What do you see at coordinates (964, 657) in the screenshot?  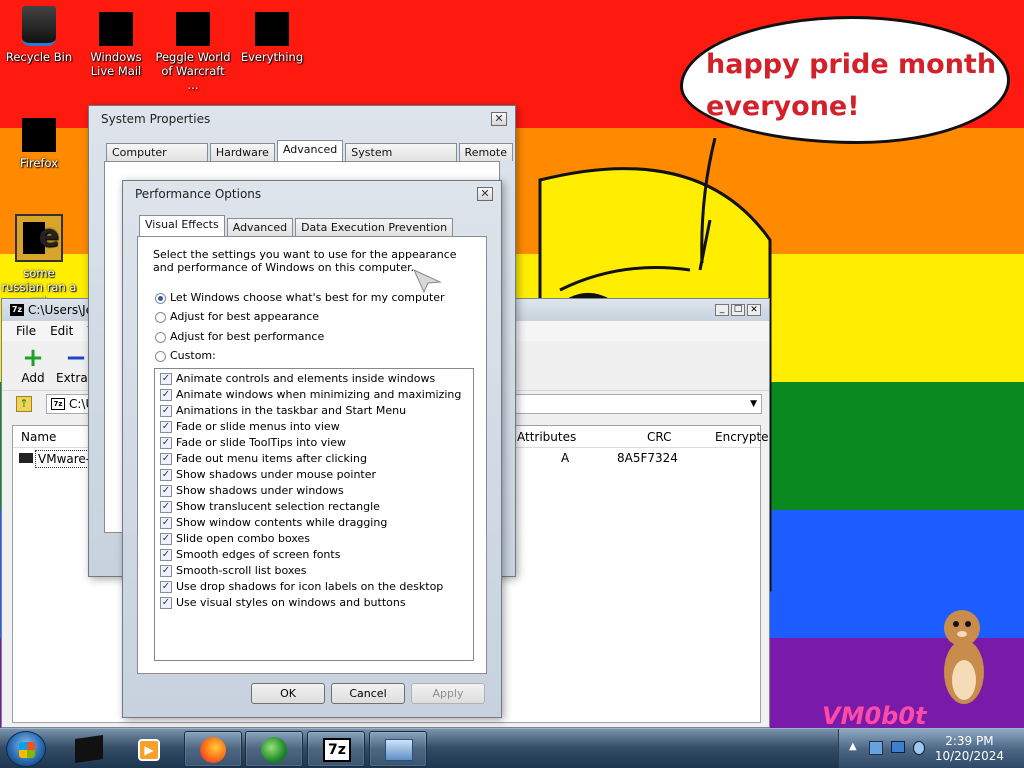 I see `hamster-image` at bounding box center [964, 657].